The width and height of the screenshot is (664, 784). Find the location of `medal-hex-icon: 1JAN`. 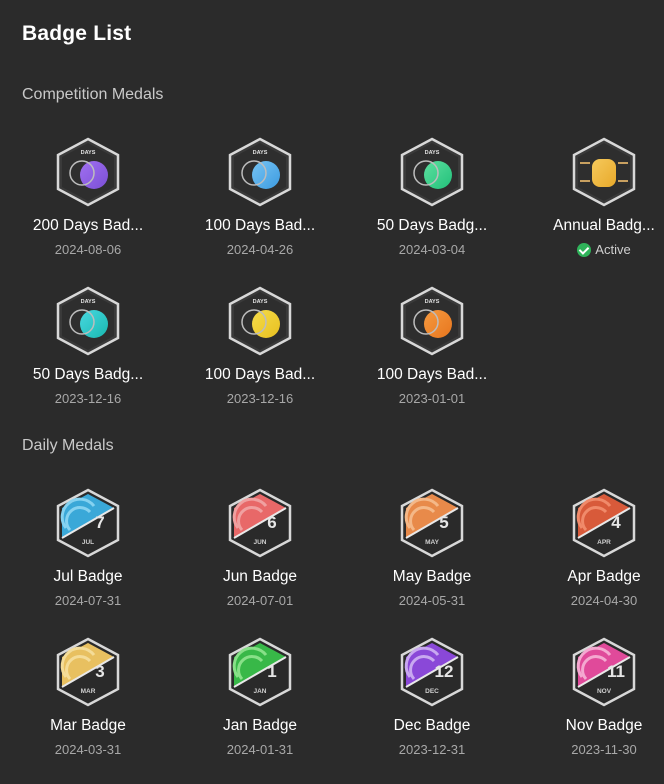

medal-hex-icon: 1JAN is located at coordinates (260, 672).